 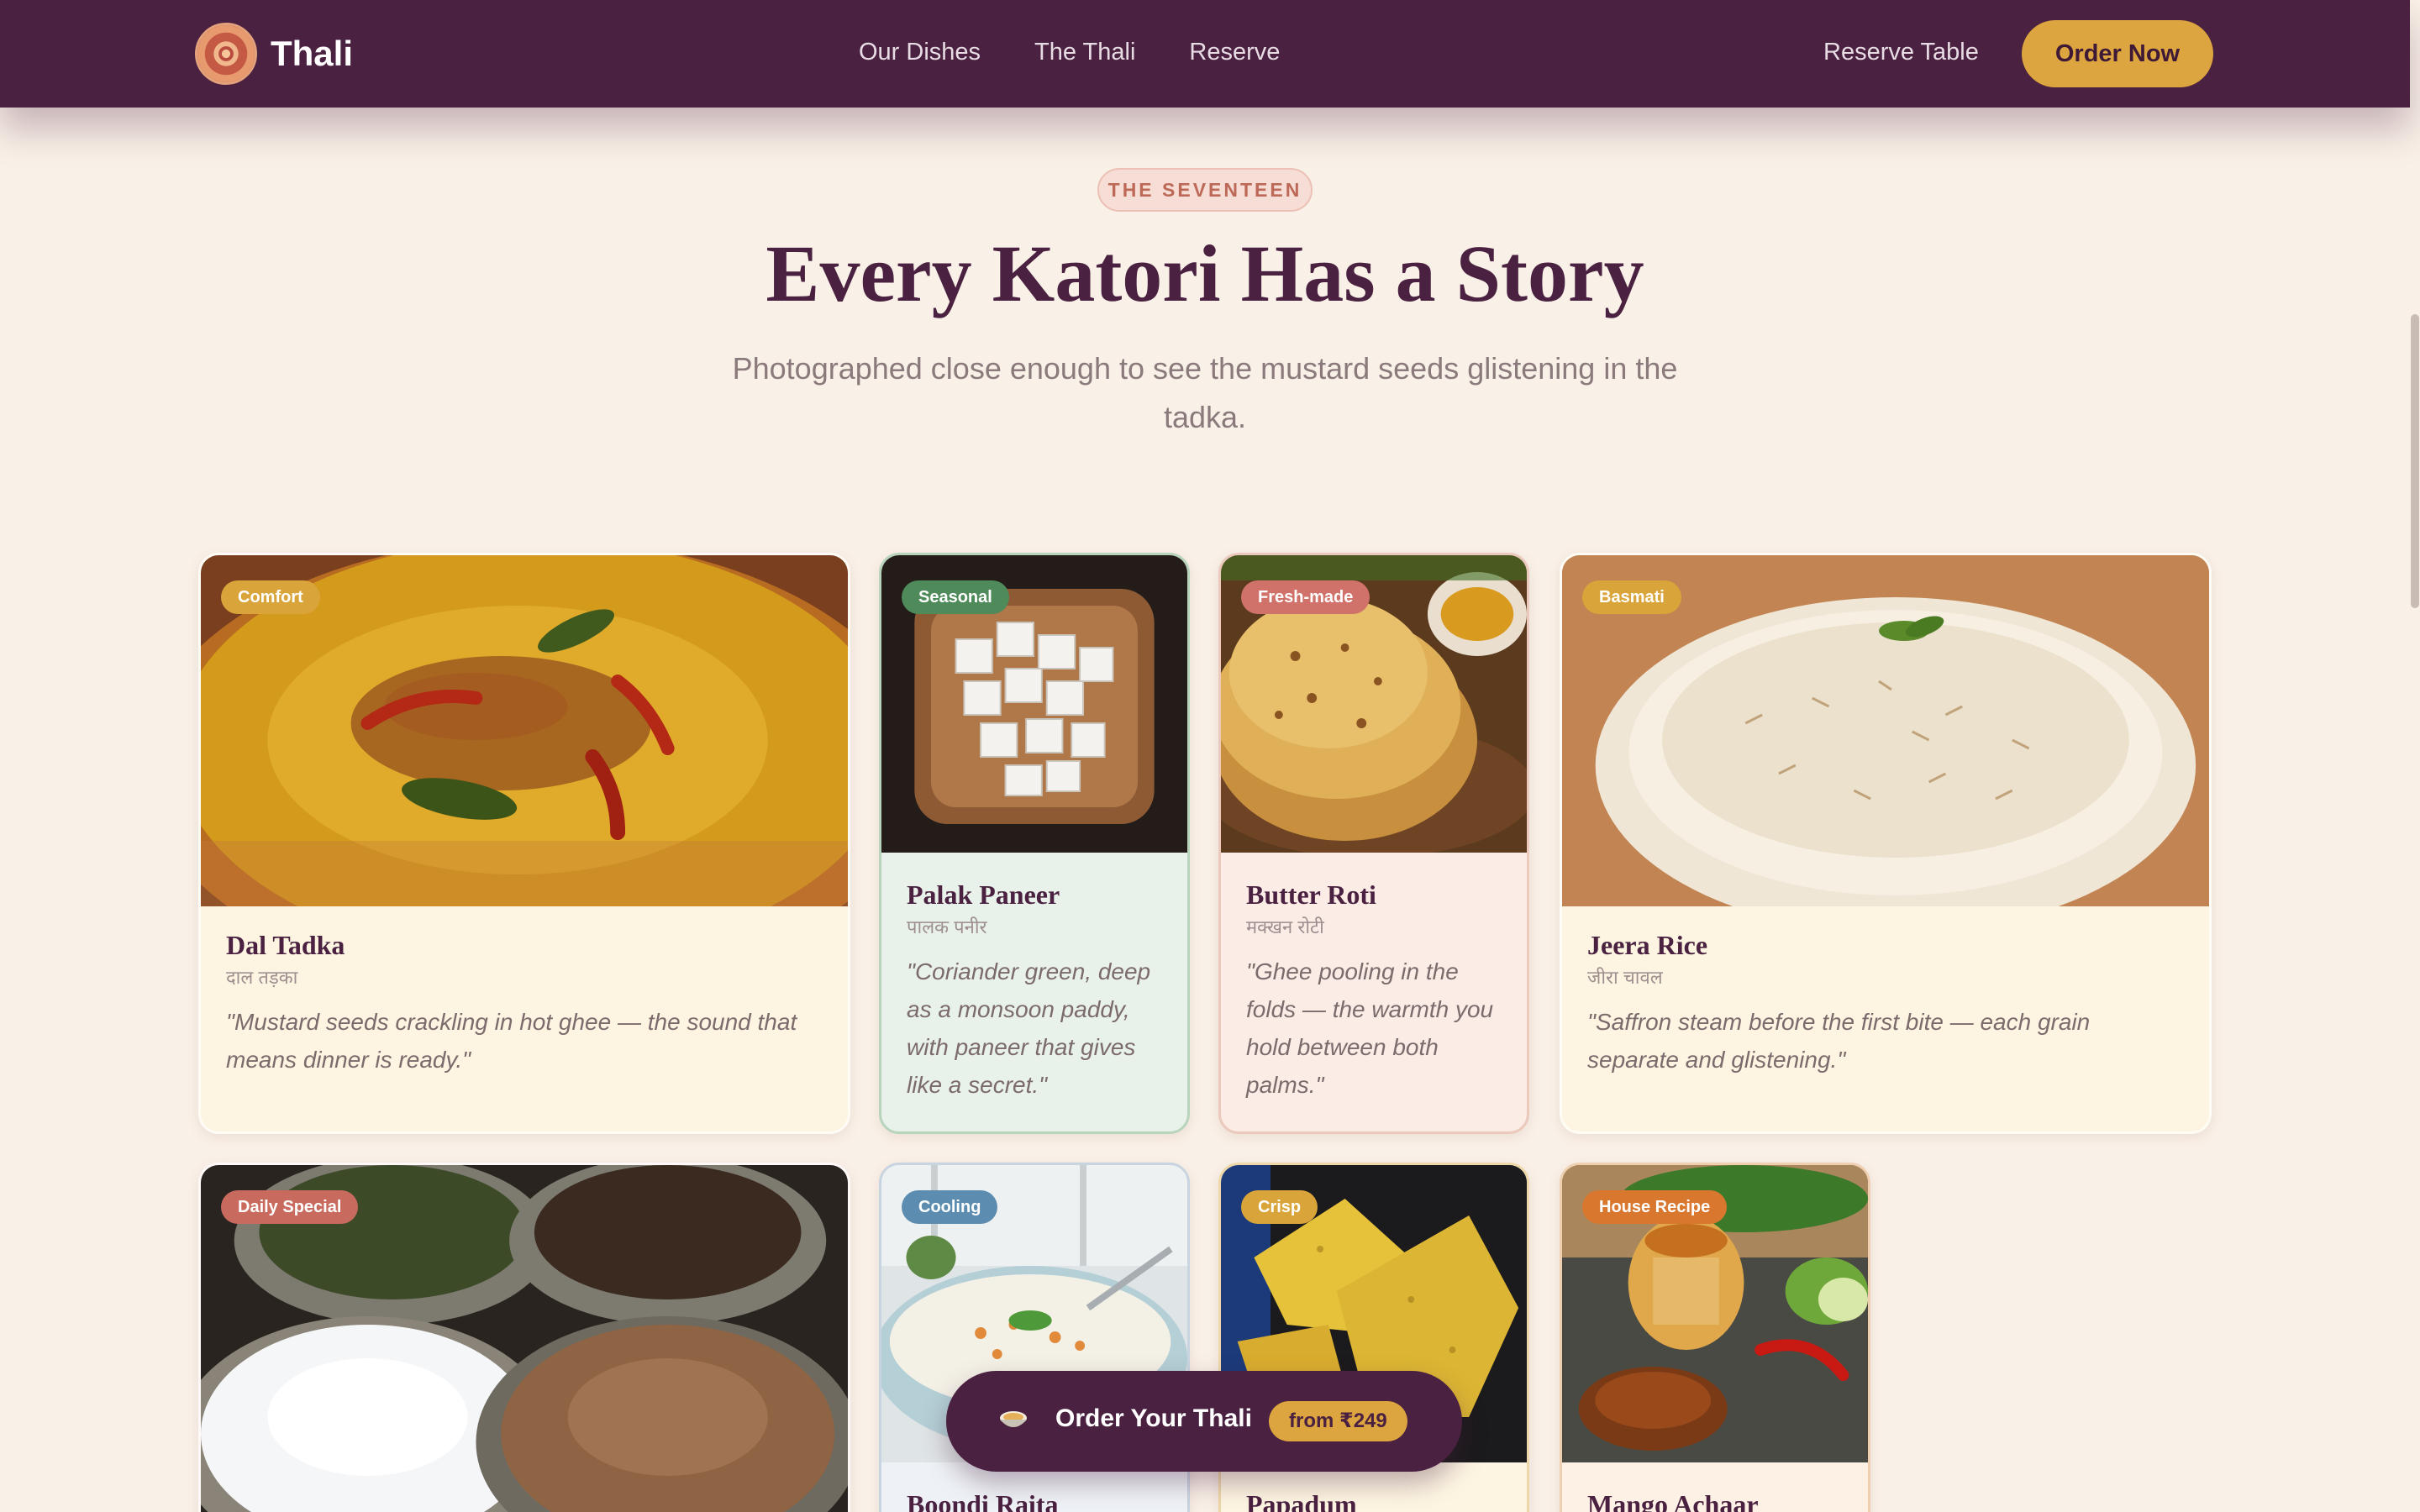 I want to click on mandala-logo-icon, so click(x=226, y=54).